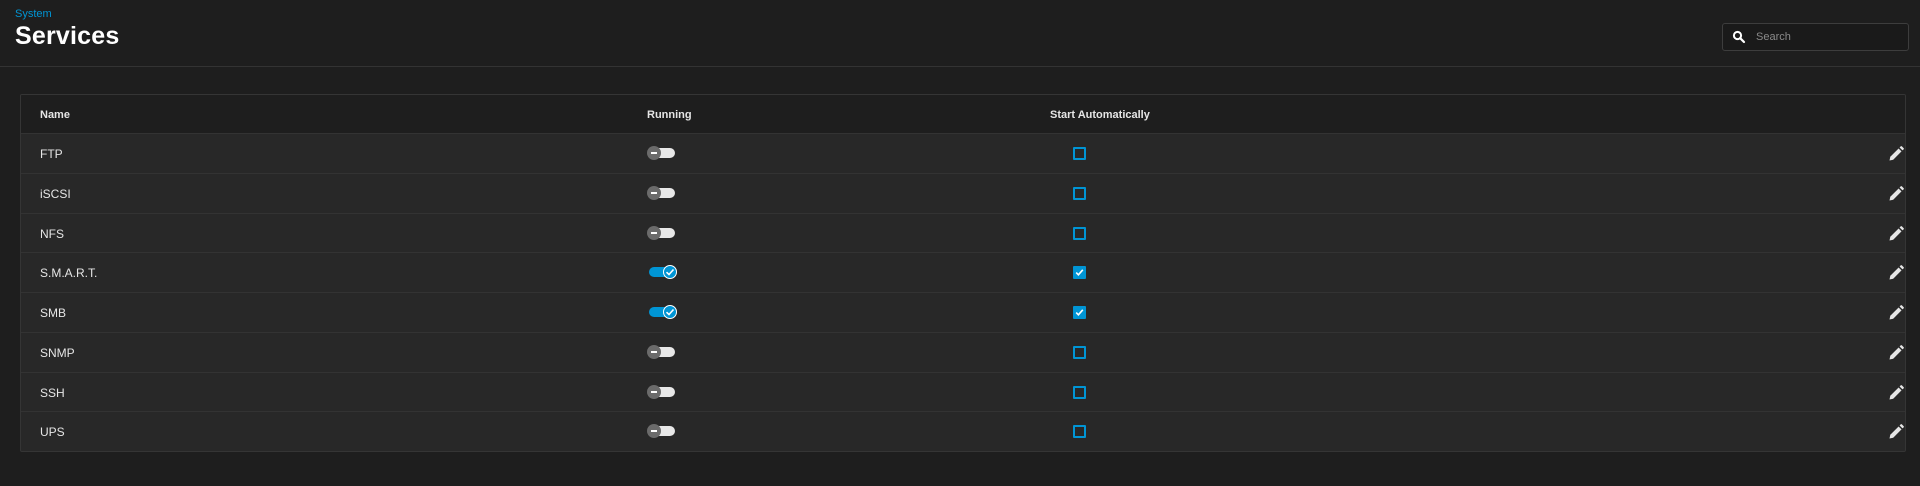 The image size is (1920, 486). I want to click on service-name: S.M.A.R.T., so click(69, 273).